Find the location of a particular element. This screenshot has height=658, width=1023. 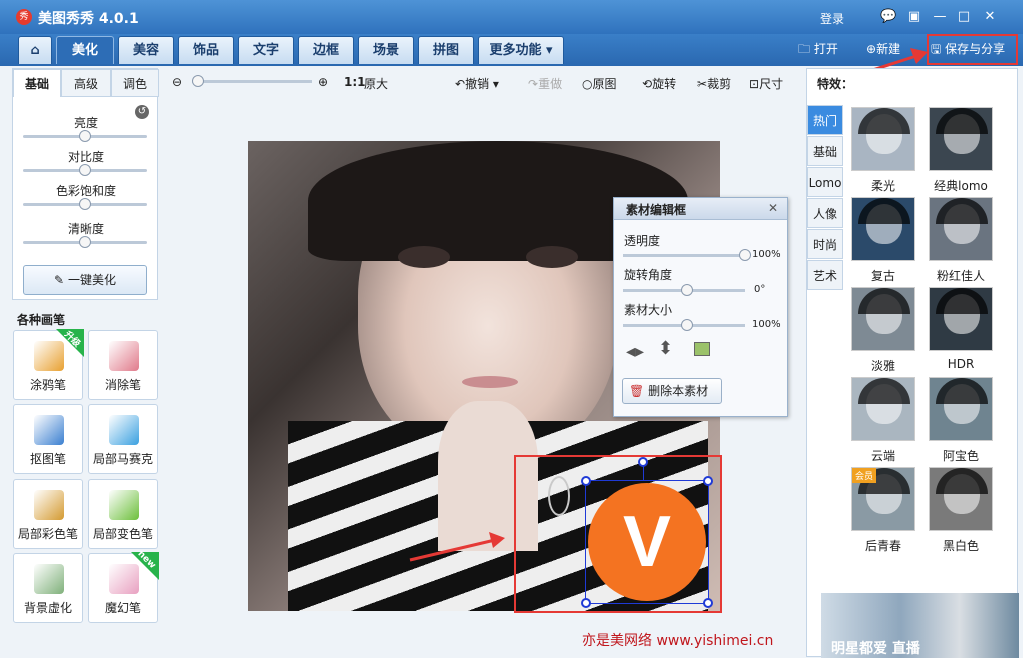

size-label: 素材大小 is located at coordinates (648, 310).